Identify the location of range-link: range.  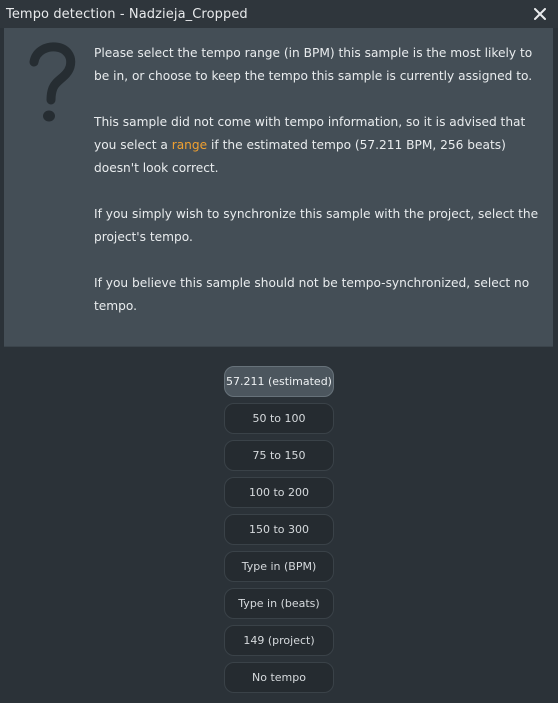
(189, 145).